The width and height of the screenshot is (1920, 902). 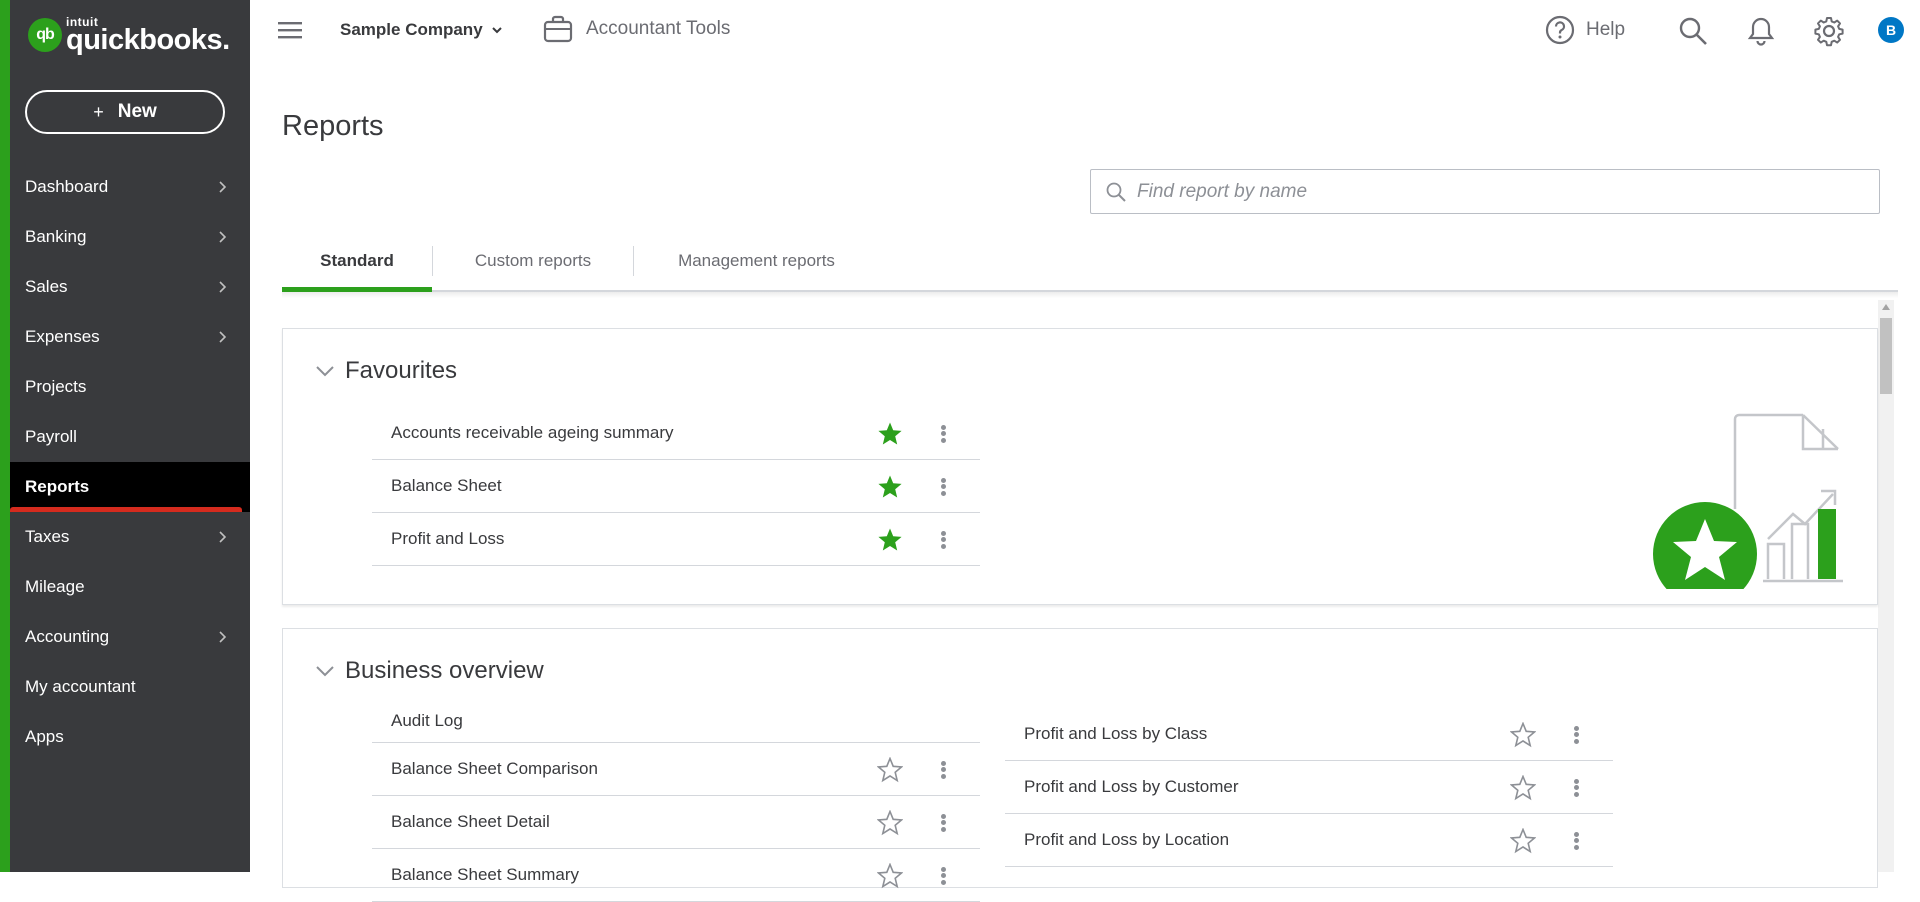 I want to click on notifications-button, so click(x=1761, y=31).